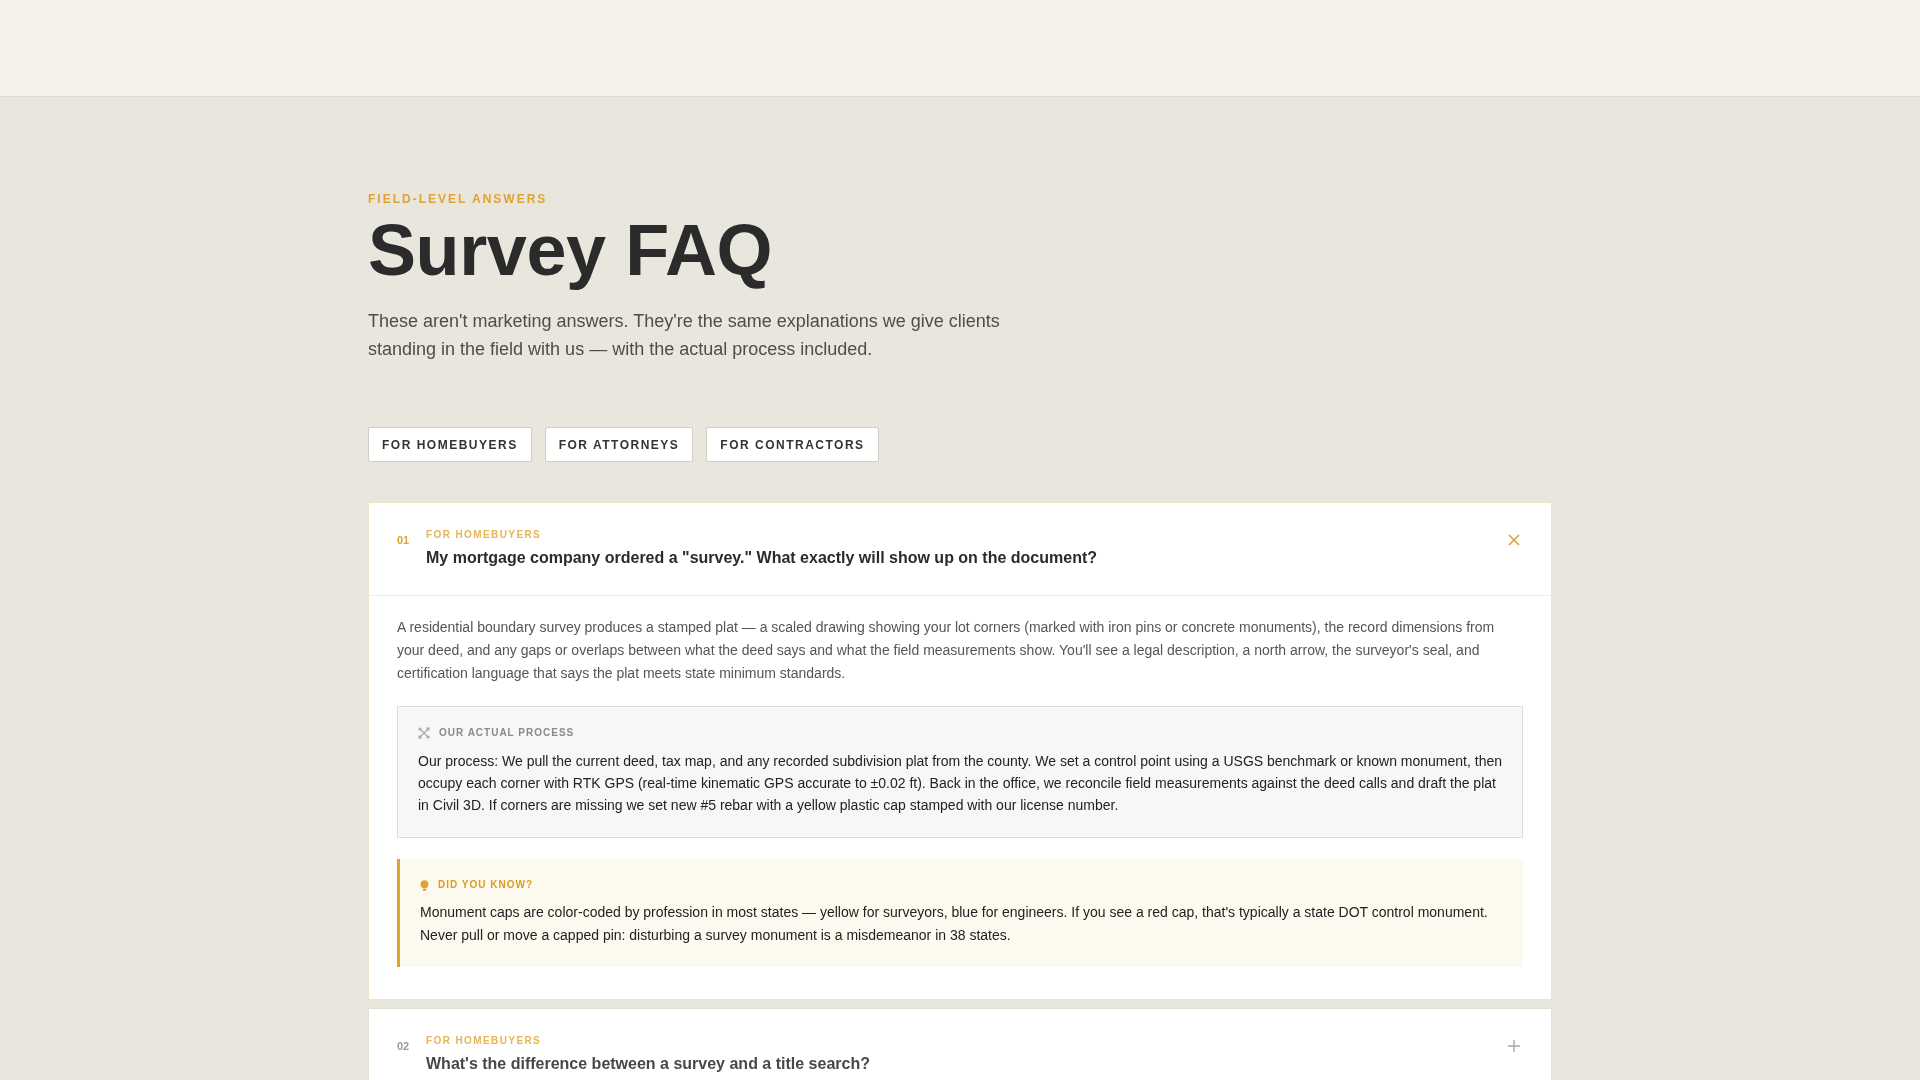  I want to click on lightbulb-icon, so click(424, 885).